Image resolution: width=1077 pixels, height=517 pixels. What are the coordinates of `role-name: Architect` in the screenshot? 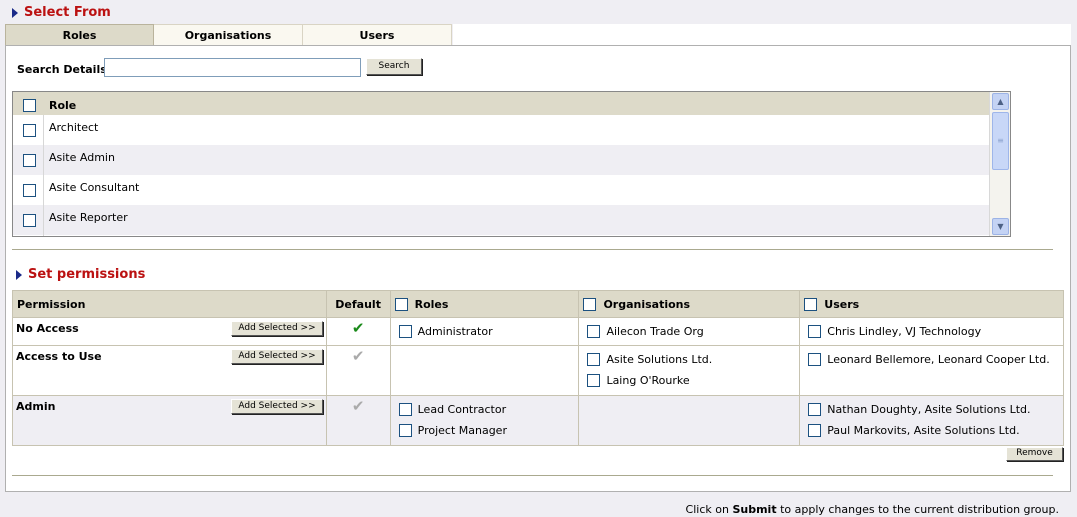 It's located at (74, 127).